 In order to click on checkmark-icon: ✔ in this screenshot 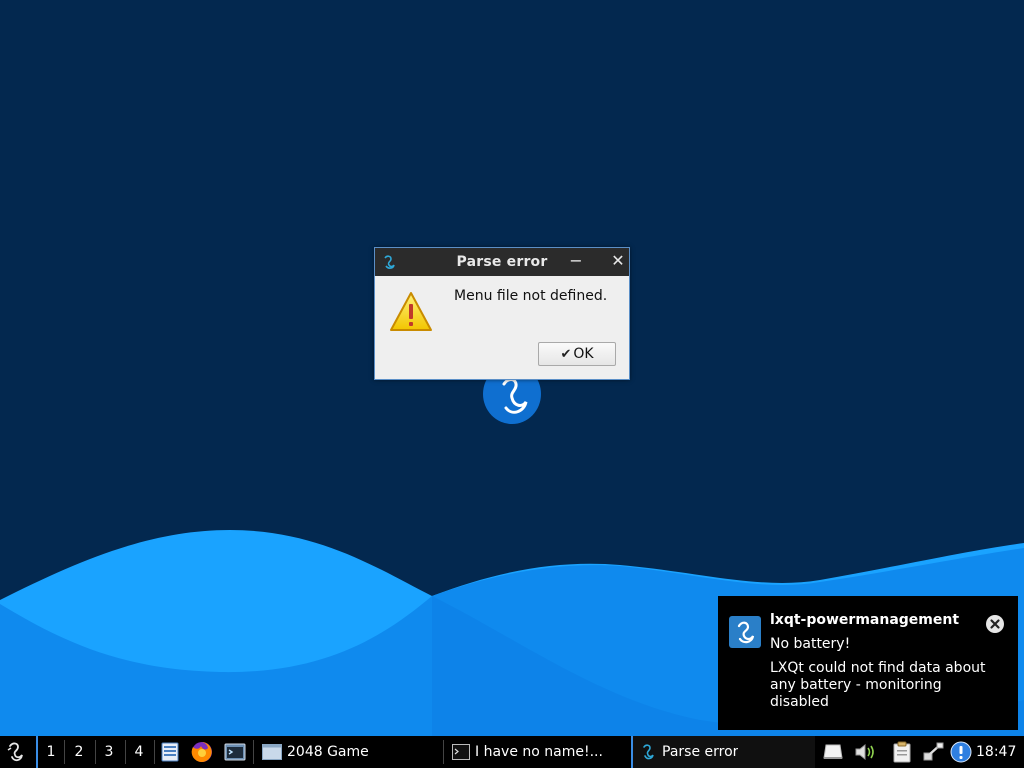, I will do `click(566, 354)`.